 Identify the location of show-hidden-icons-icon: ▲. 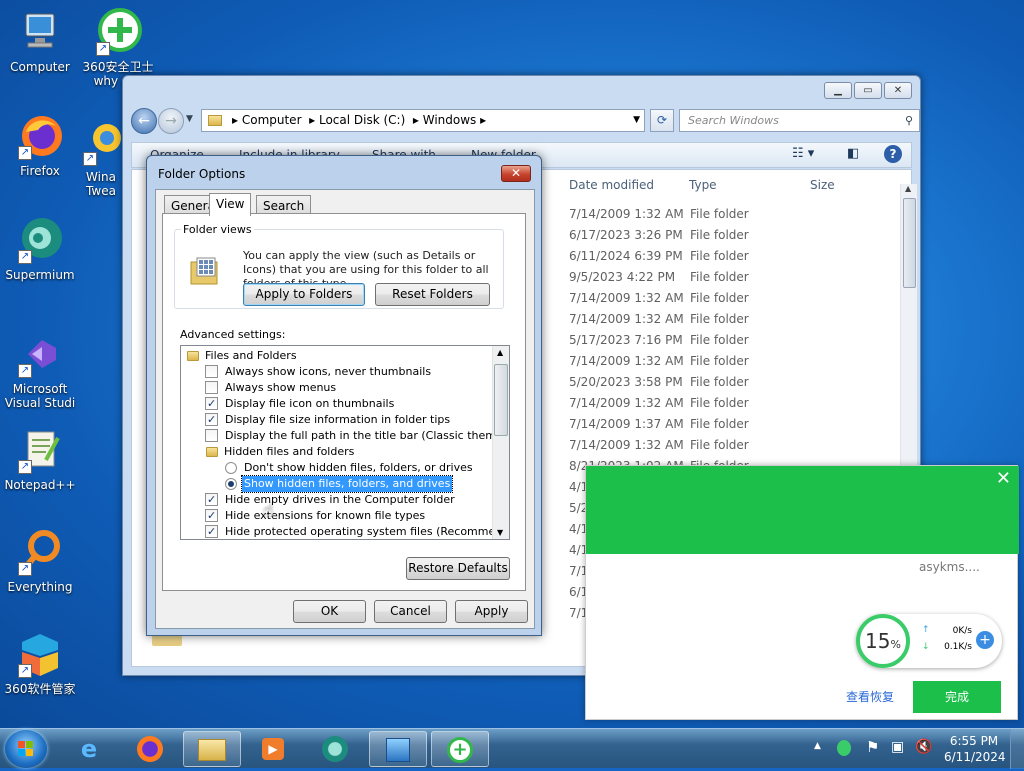
(817, 746).